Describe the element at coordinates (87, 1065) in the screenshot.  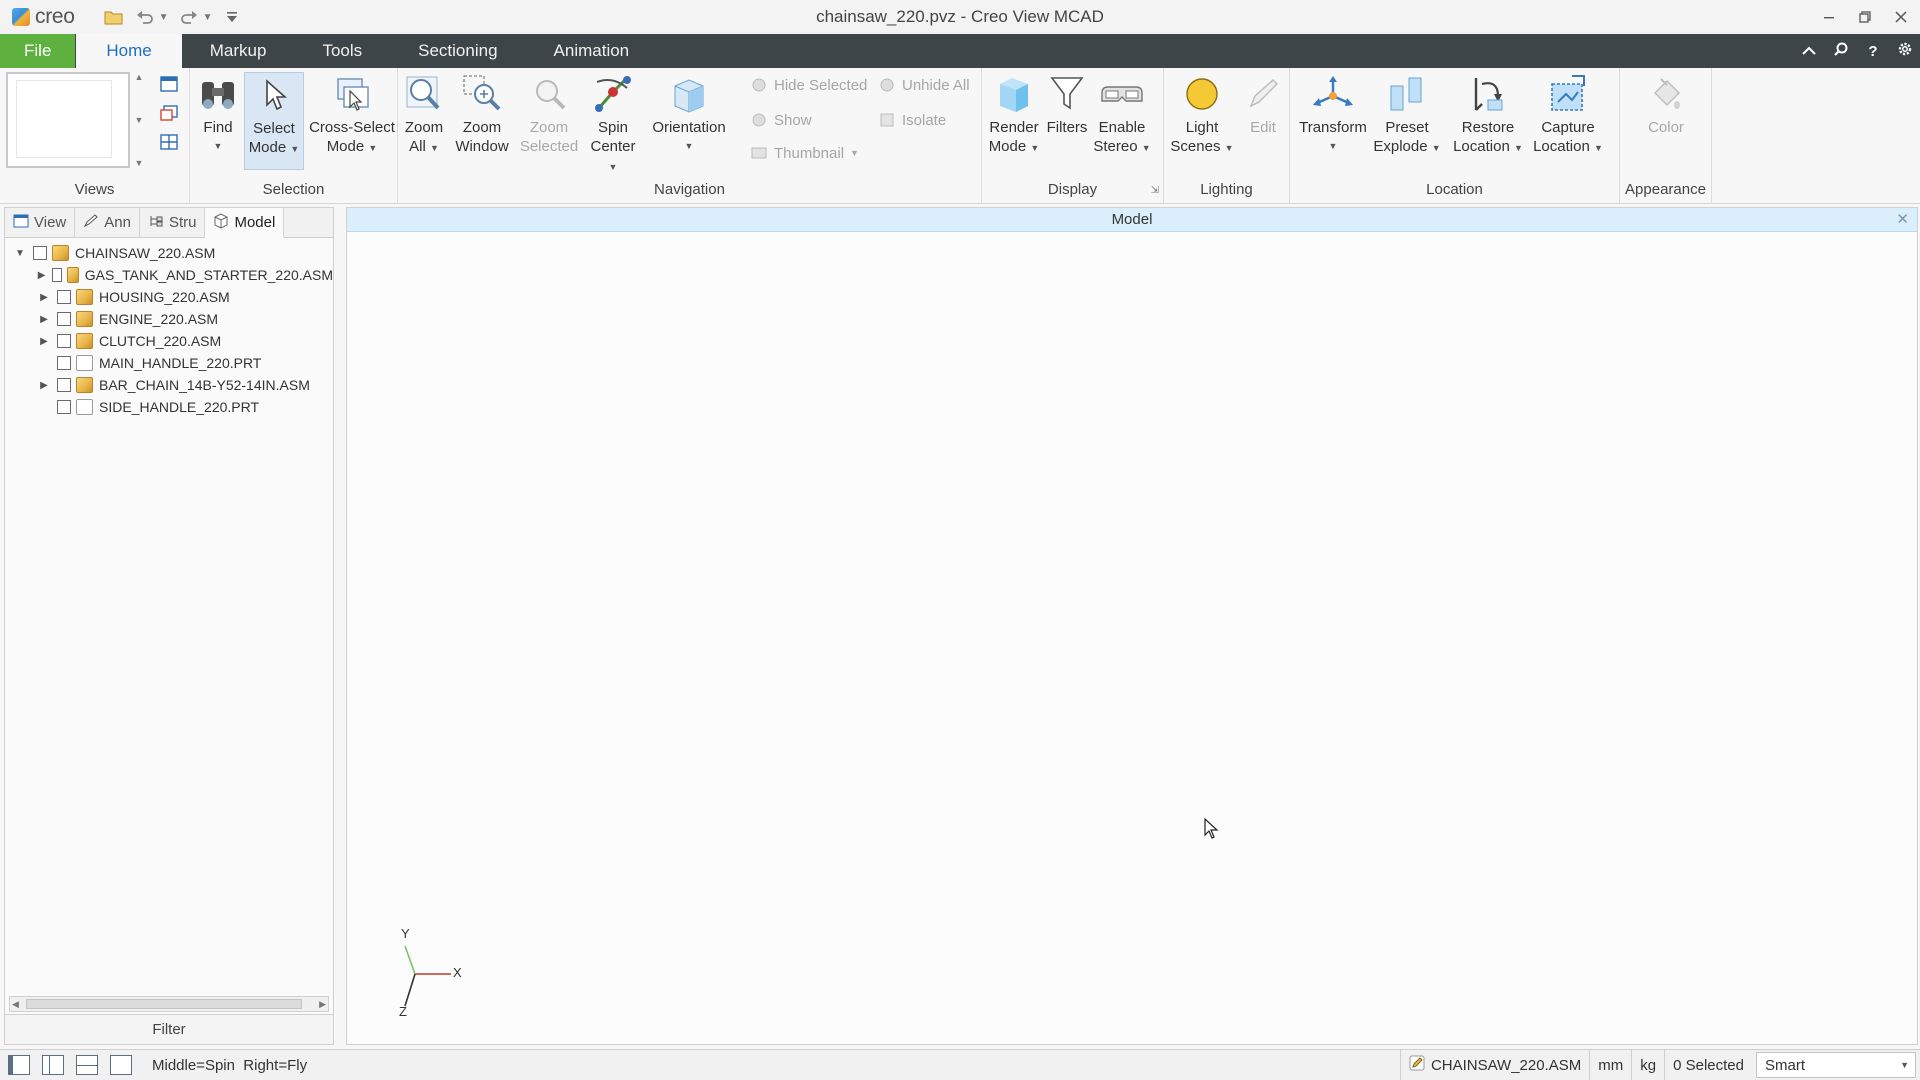
I see `layout-horizontal-icon` at that location.